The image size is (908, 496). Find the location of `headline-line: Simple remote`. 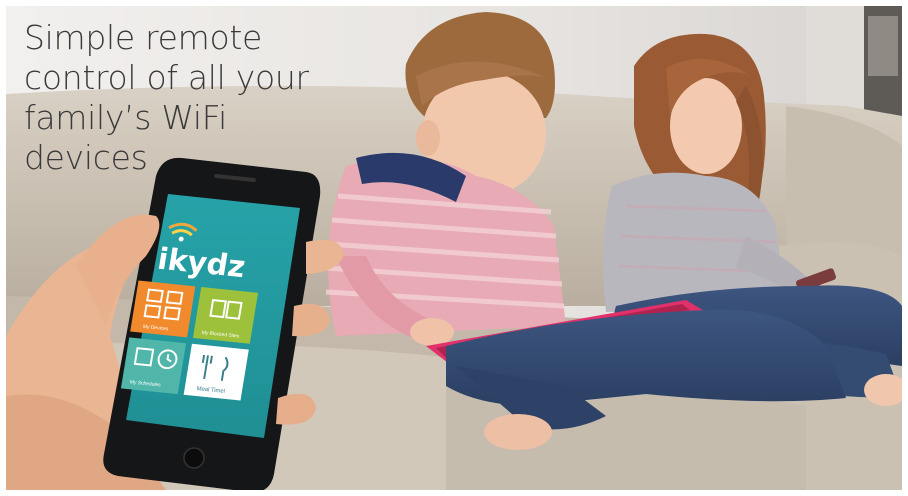

headline-line: Simple remote is located at coordinates (143, 37).